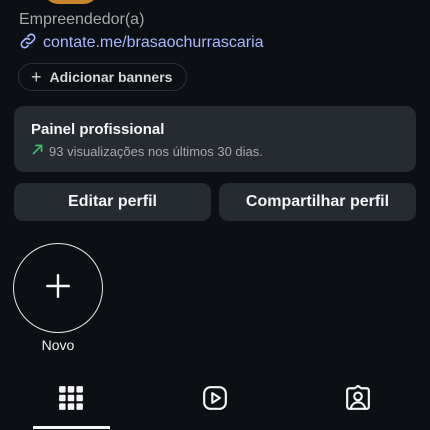 The image size is (430, 430). Describe the element at coordinates (111, 77) in the screenshot. I see `add-banners-label: Adicionar banners` at that location.